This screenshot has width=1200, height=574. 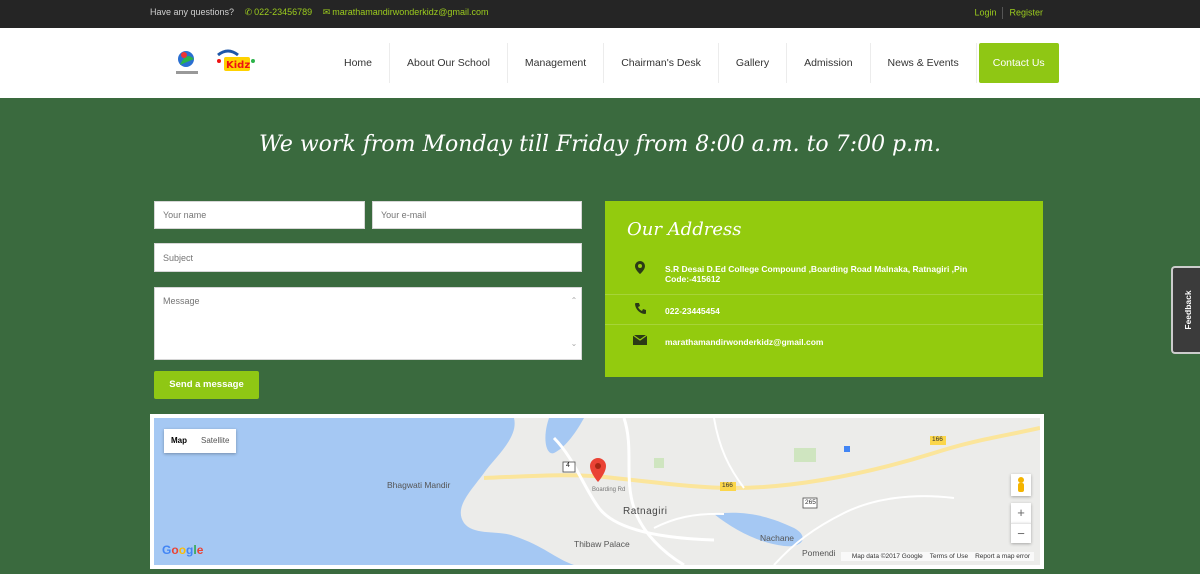 I want to click on questions-text: Have any questions?, so click(x=192, y=12).